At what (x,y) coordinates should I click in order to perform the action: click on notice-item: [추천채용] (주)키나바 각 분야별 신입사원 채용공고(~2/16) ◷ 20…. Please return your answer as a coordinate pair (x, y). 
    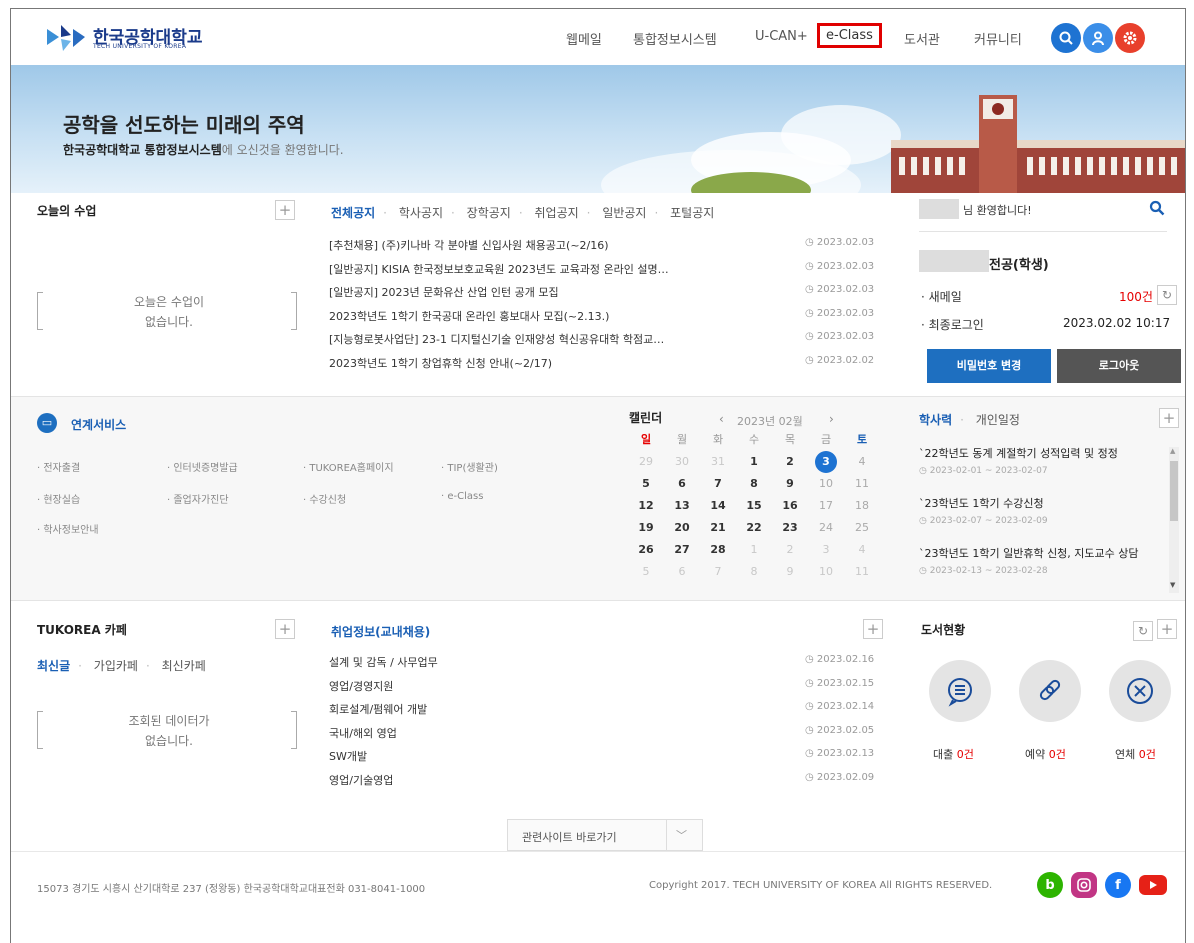
    Looking at the image, I should click on (619, 245).